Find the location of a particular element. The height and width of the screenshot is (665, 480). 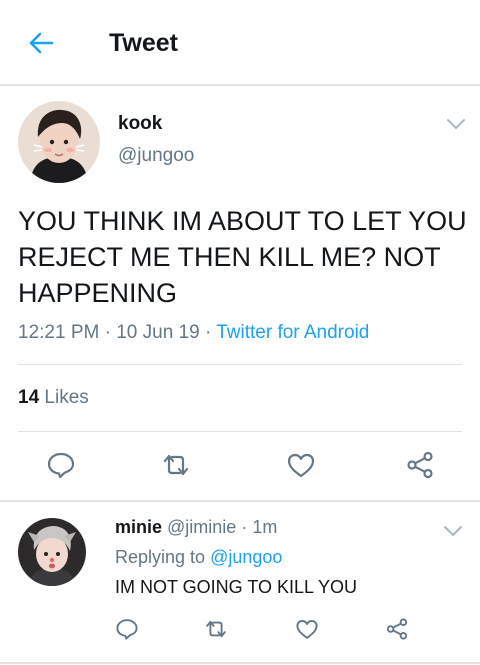

replying-to-label: Replying to is located at coordinates (160, 557).